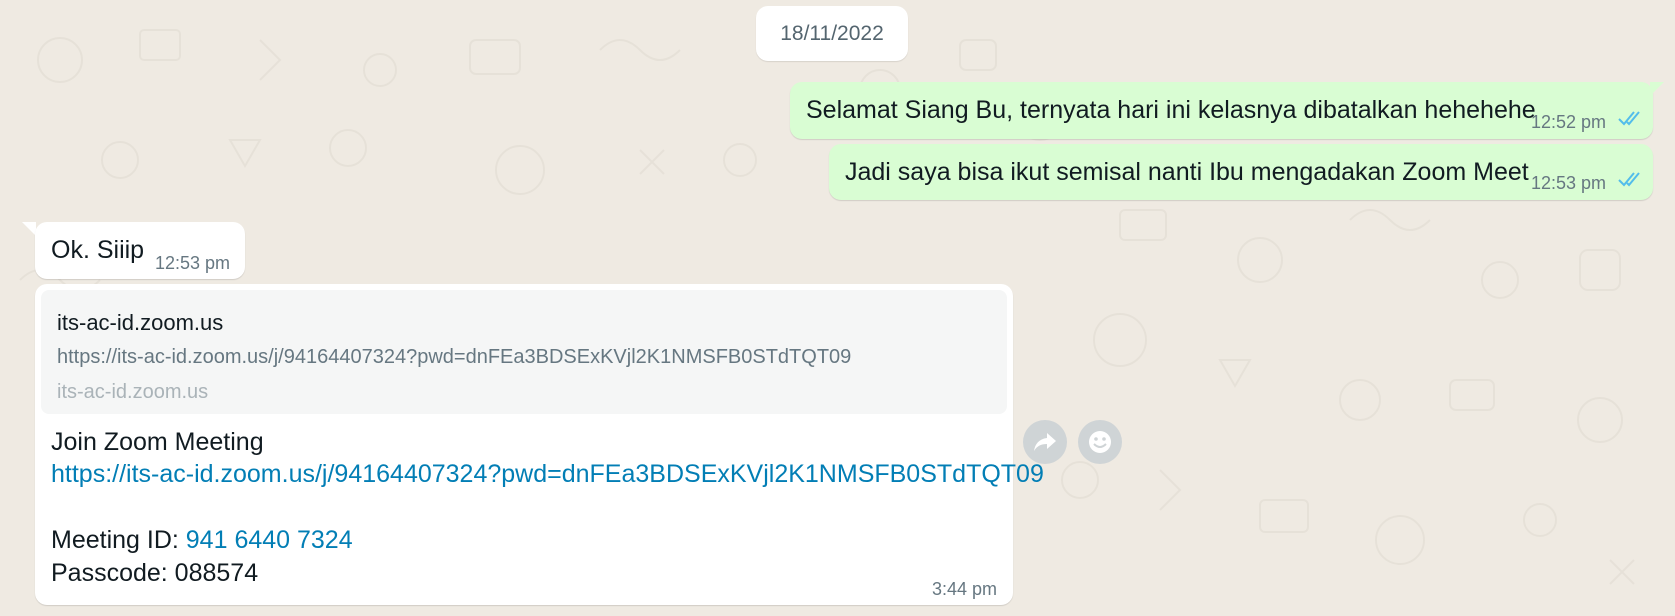  I want to click on meeting-id-line: Meeting ID: 941 6440 7324, so click(202, 540).